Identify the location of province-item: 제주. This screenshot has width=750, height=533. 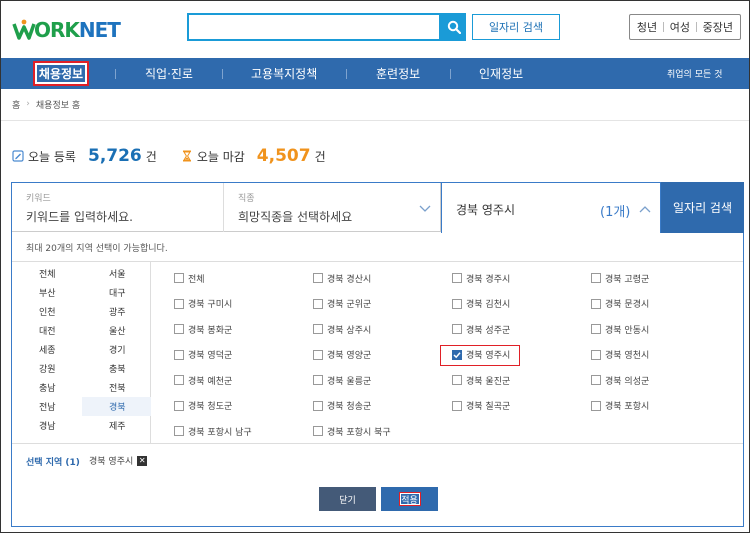
(116, 425).